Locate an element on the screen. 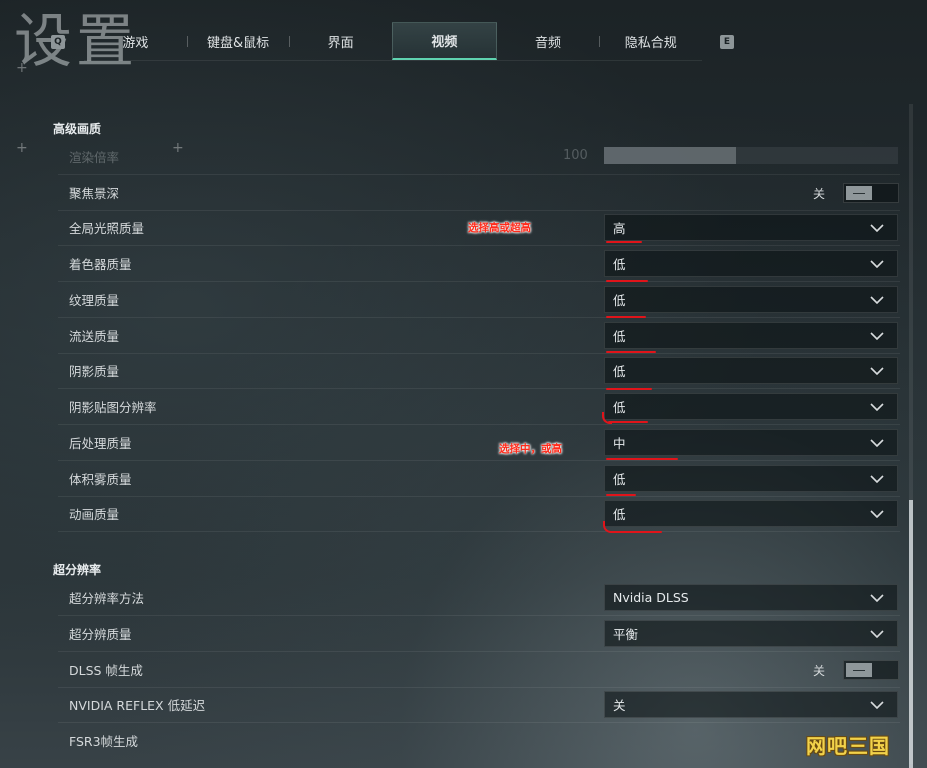 The width and height of the screenshot is (927, 768). setting-label: 超分辨率方法 is located at coordinates (107, 598).